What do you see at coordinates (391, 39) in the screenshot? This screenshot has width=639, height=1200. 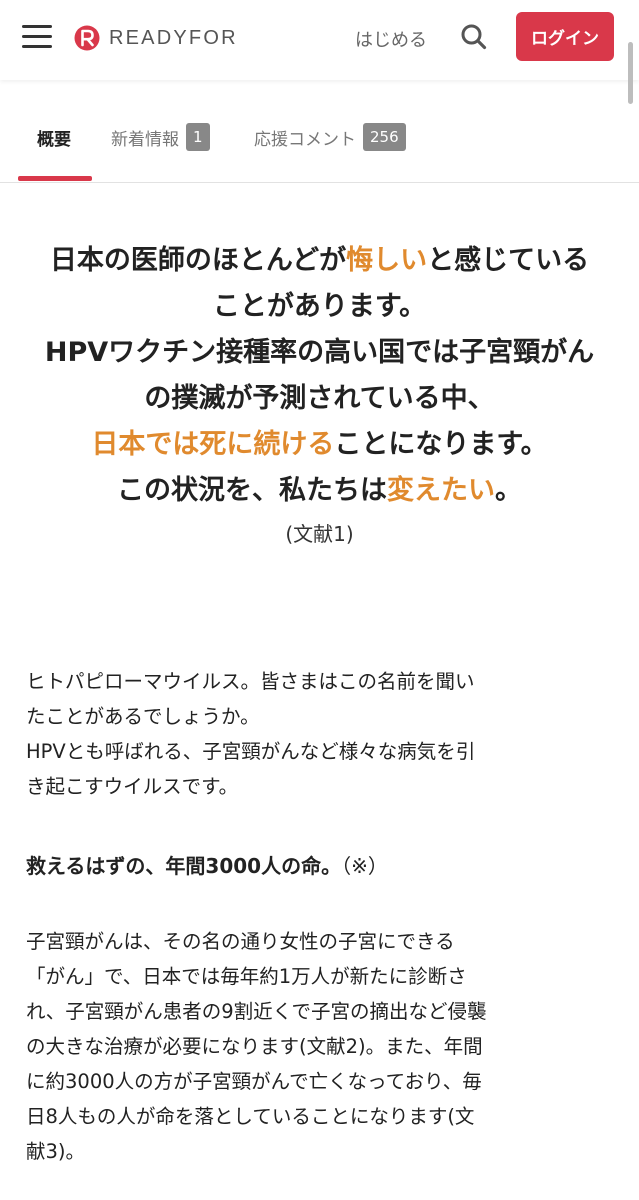 I see `start-link: はじめる` at bounding box center [391, 39].